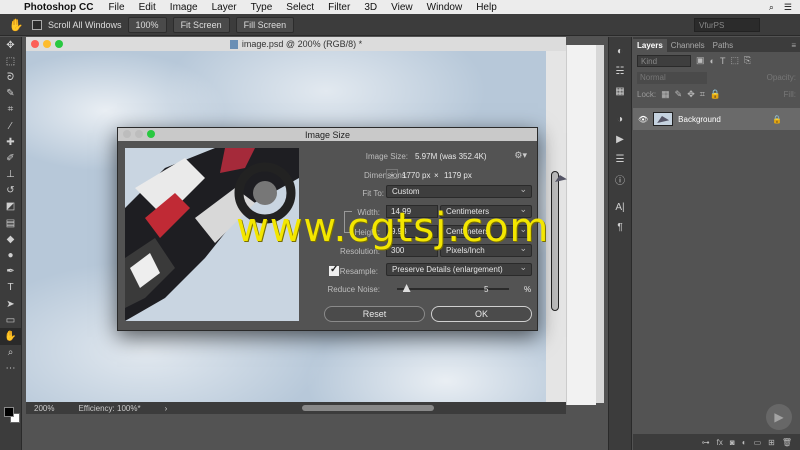 Image resolution: width=800 pixels, height=450 pixels. I want to click on layer-name: Background, so click(699, 119).